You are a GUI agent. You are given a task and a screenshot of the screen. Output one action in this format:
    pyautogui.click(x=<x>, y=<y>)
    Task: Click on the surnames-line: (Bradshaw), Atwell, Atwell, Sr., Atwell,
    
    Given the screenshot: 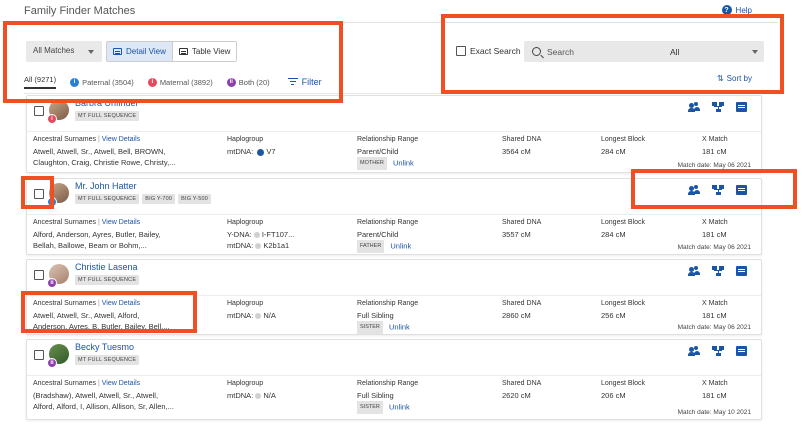 What is the action you would take?
    pyautogui.click(x=96, y=395)
    